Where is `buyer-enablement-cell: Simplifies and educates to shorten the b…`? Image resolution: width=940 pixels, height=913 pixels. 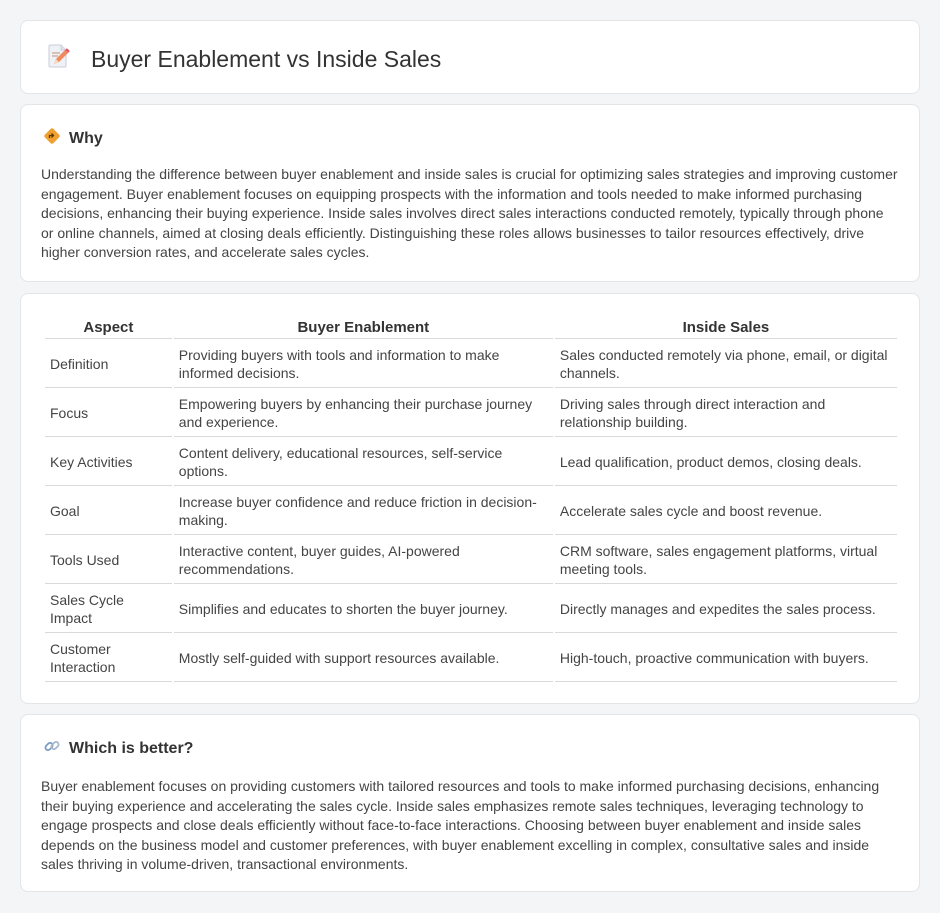
buyer-enablement-cell: Simplifies and educates to shorten the b… is located at coordinates (363, 609).